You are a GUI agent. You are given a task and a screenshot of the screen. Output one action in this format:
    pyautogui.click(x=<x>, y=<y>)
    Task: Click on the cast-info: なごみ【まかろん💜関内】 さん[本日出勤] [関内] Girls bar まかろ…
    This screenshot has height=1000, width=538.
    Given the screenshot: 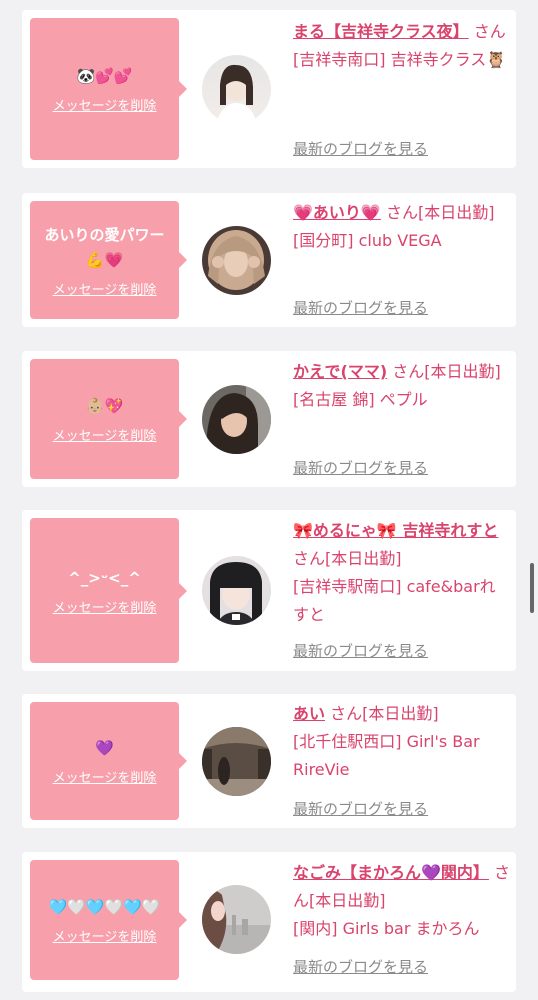 What is the action you would take?
    pyautogui.click(x=402, y=901)
    